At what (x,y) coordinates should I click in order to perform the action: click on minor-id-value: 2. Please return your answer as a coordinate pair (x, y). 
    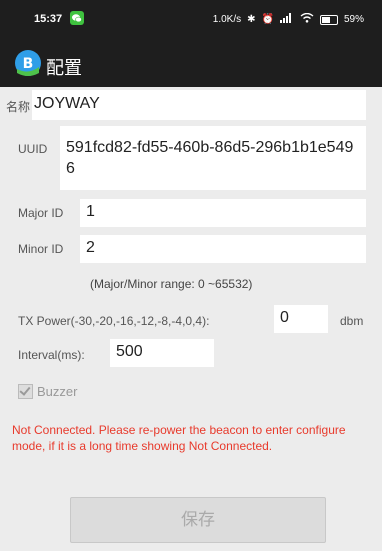
    Looking at the image, I should click on (90, 247).